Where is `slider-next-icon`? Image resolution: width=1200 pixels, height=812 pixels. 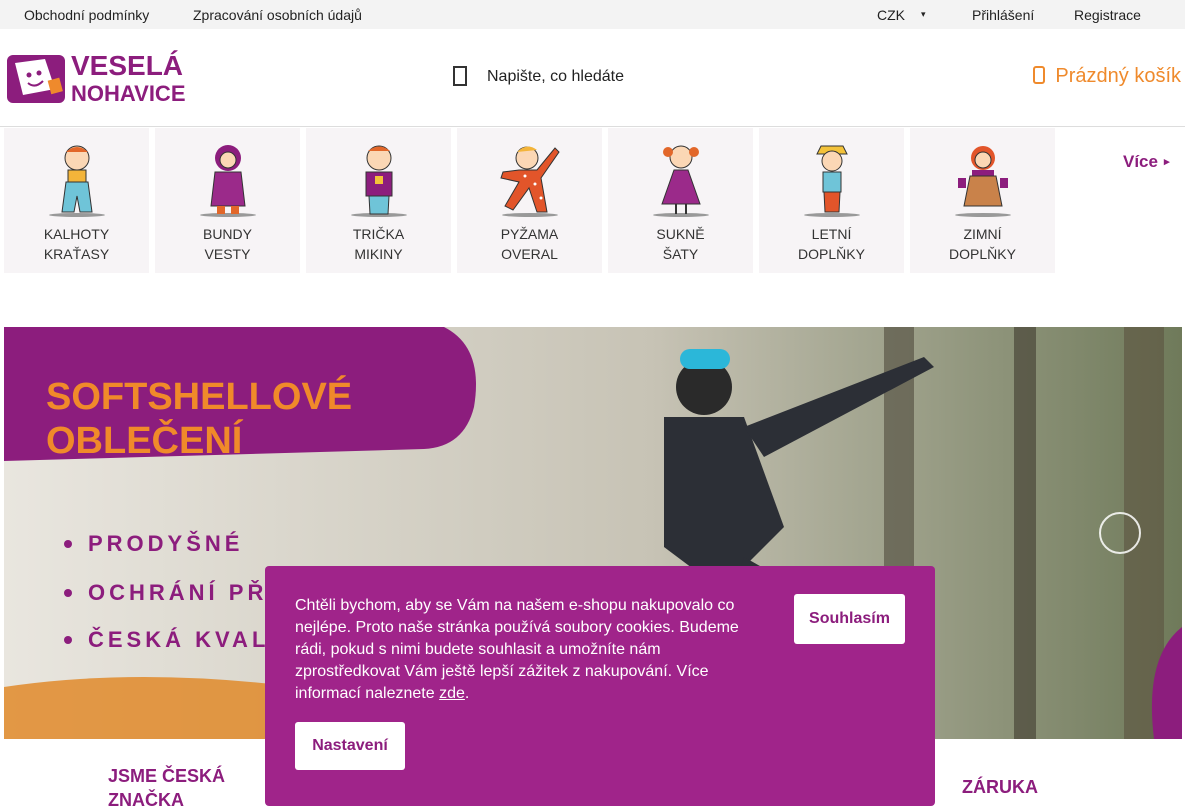 slider-next-icon is located at coordinates (1120, 533).